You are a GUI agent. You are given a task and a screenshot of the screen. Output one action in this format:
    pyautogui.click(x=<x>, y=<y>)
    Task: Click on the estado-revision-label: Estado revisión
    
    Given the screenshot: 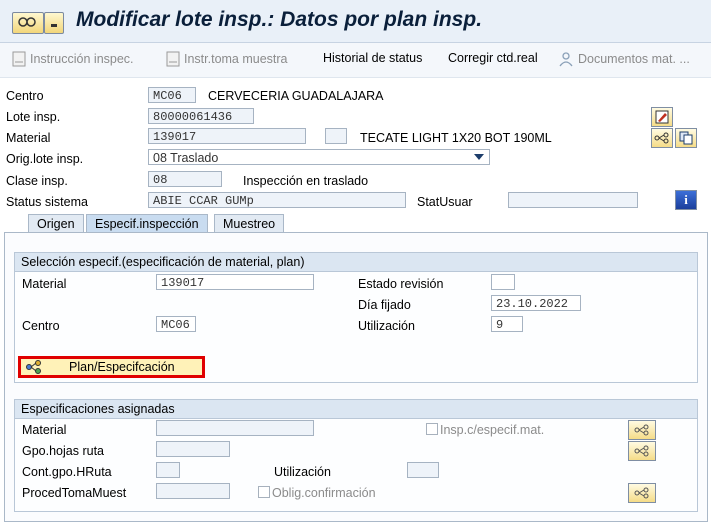 What is the action you would take?
    pyautogui.click(x=401, y=284)
    